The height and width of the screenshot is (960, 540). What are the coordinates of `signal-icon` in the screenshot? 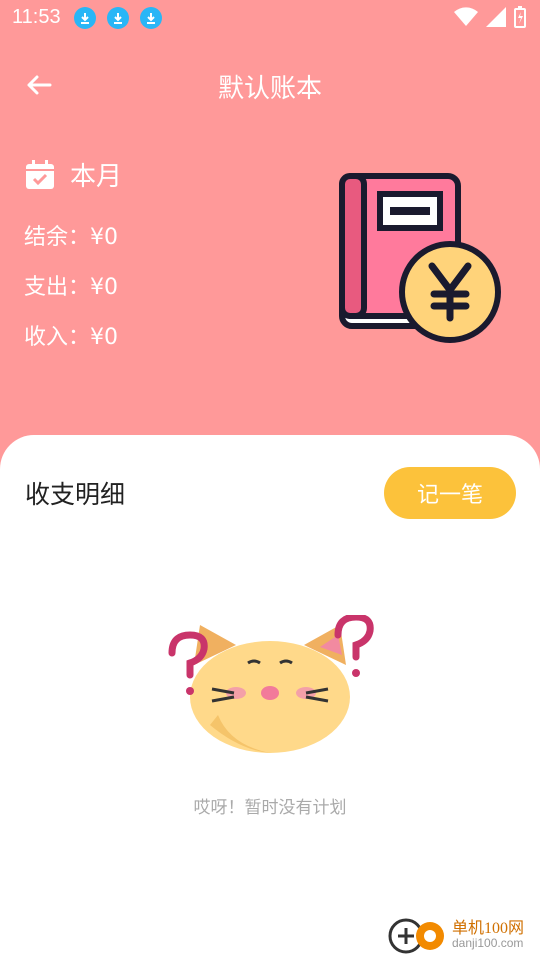 It's located at (496, 17).